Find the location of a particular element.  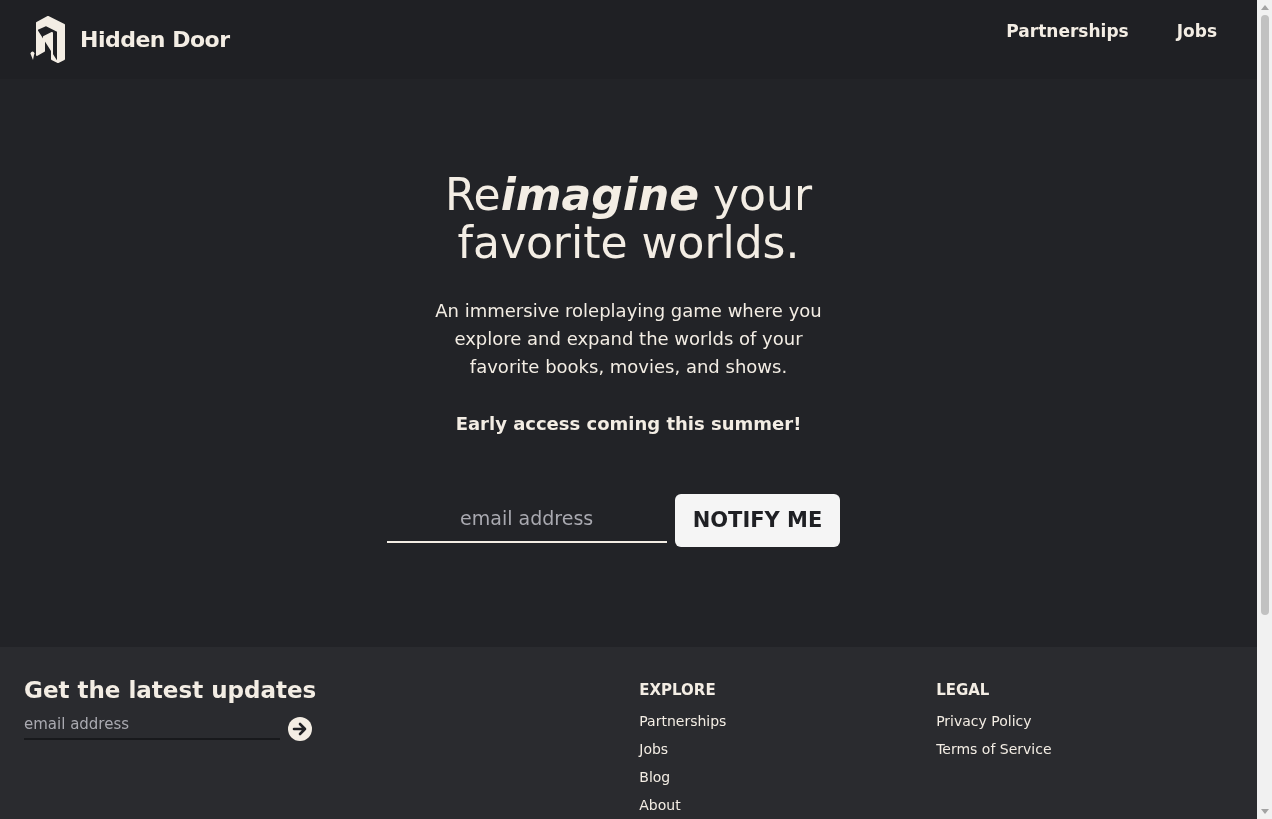

nav-link: Partnerships is located at coordinates (1067, 31).